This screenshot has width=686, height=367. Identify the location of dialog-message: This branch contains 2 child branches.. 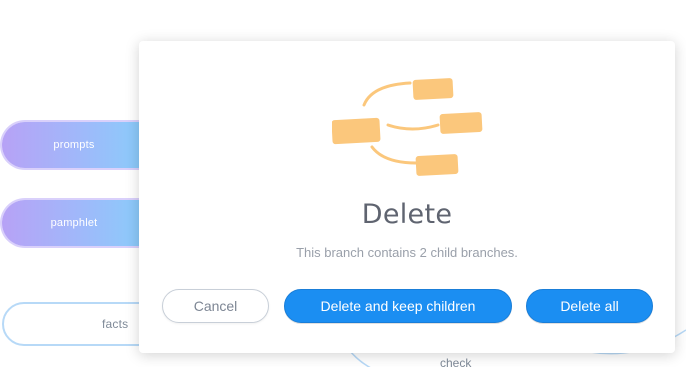
(407, 252).